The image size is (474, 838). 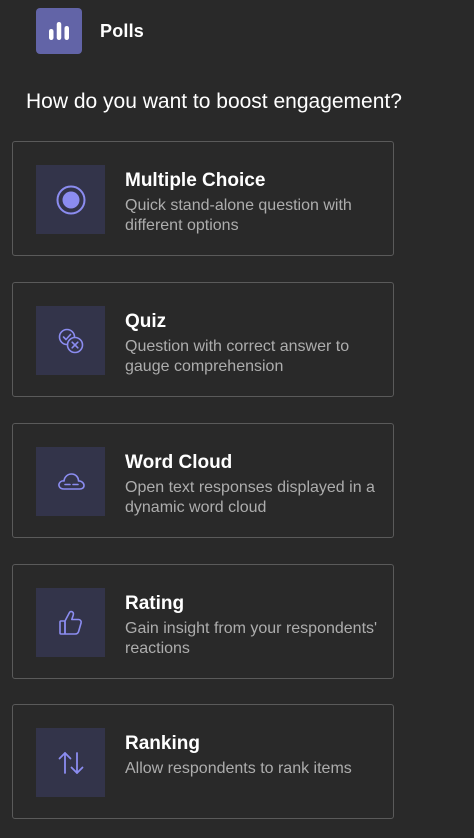 What do you see at coordinates (179, 462) in the screenshot?
I see `option-title: Word Cloud` at bounding box center [179, 462].